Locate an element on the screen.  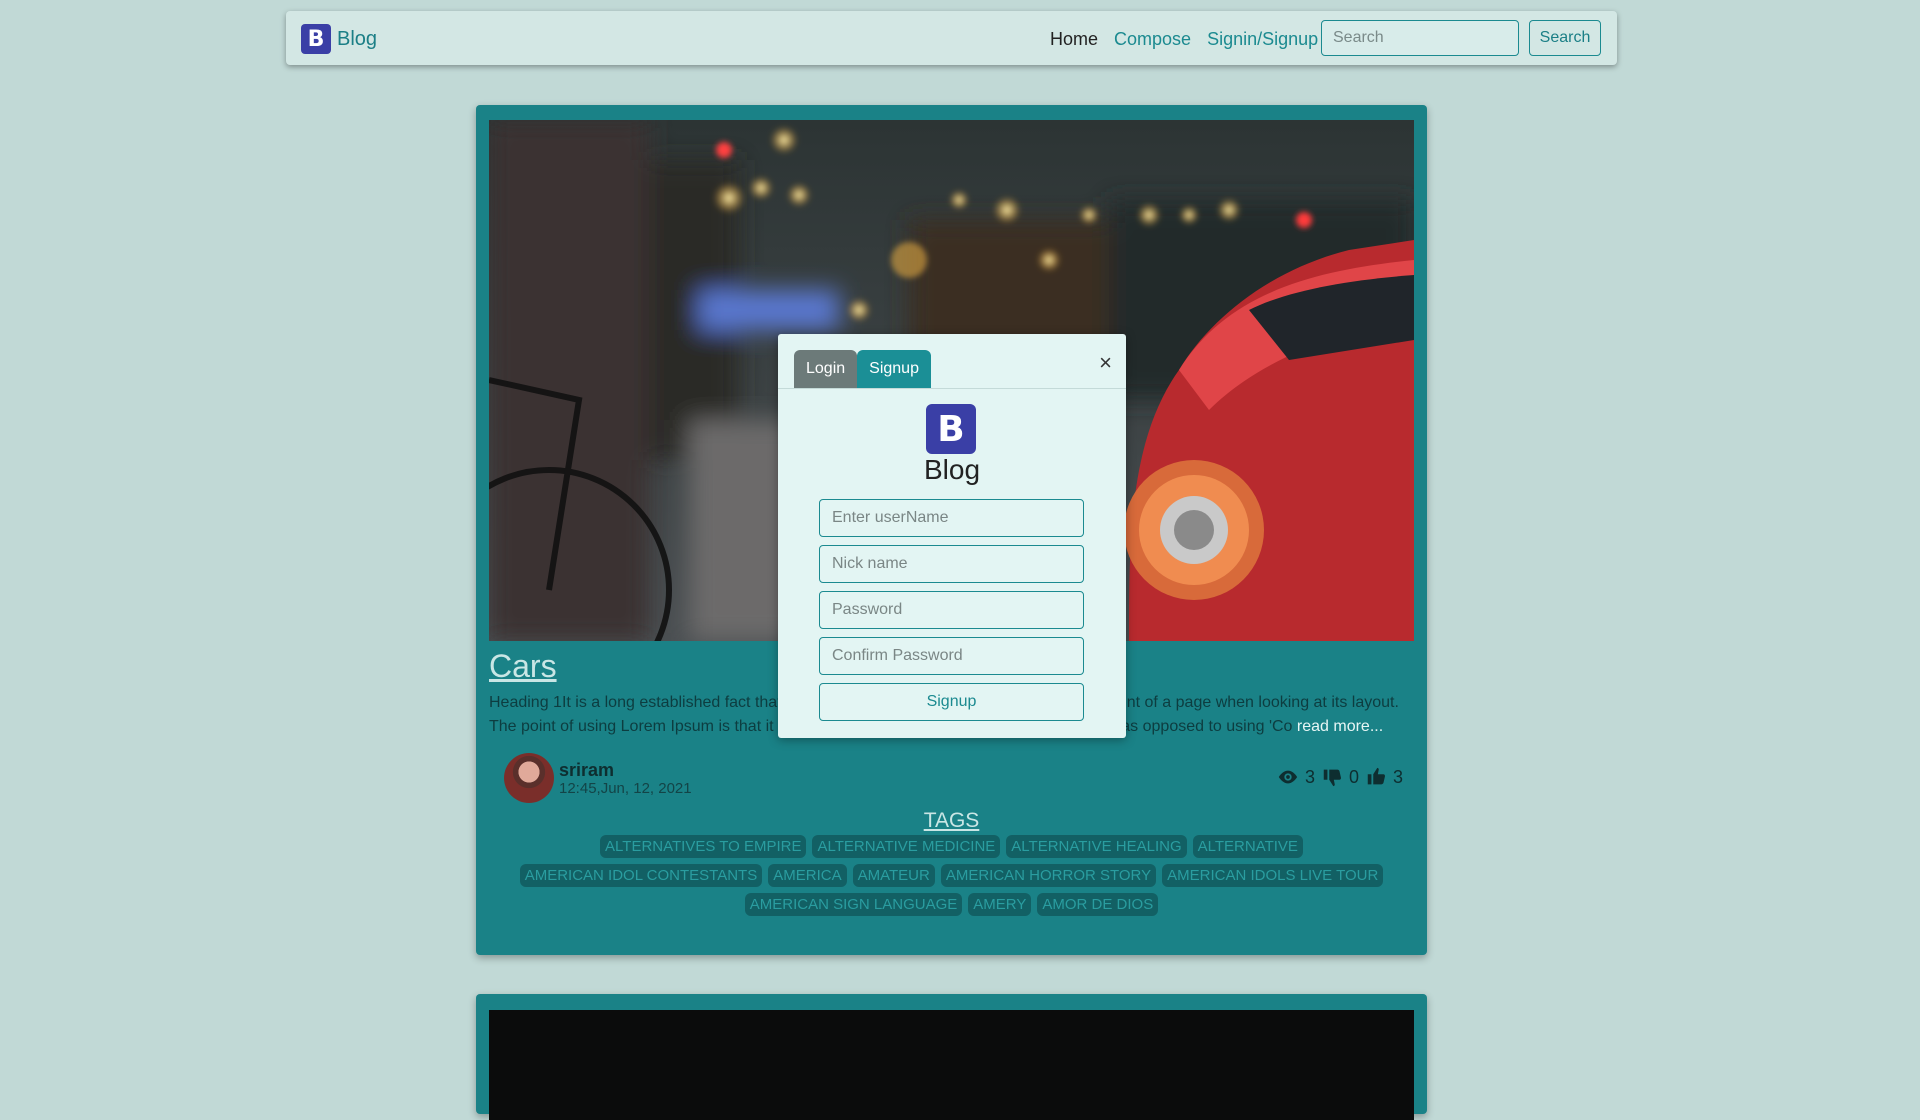
tab-login: Login is located at coordinates (826, 369).